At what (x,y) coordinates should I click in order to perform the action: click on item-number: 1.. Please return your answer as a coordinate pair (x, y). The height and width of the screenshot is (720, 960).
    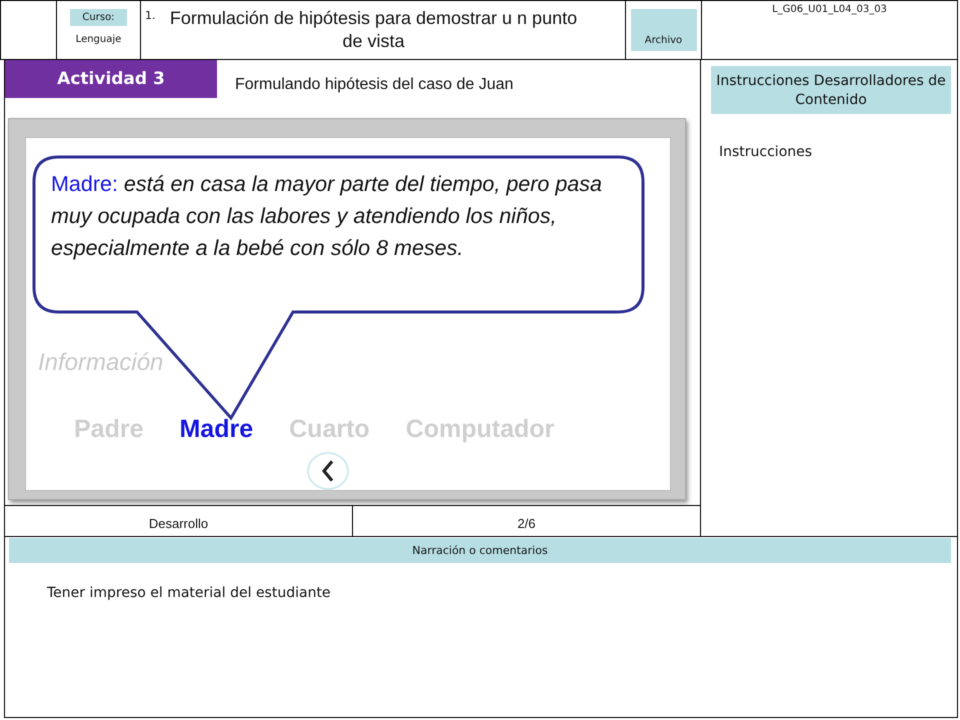
    Looking at the image, I should click on (150, 16).